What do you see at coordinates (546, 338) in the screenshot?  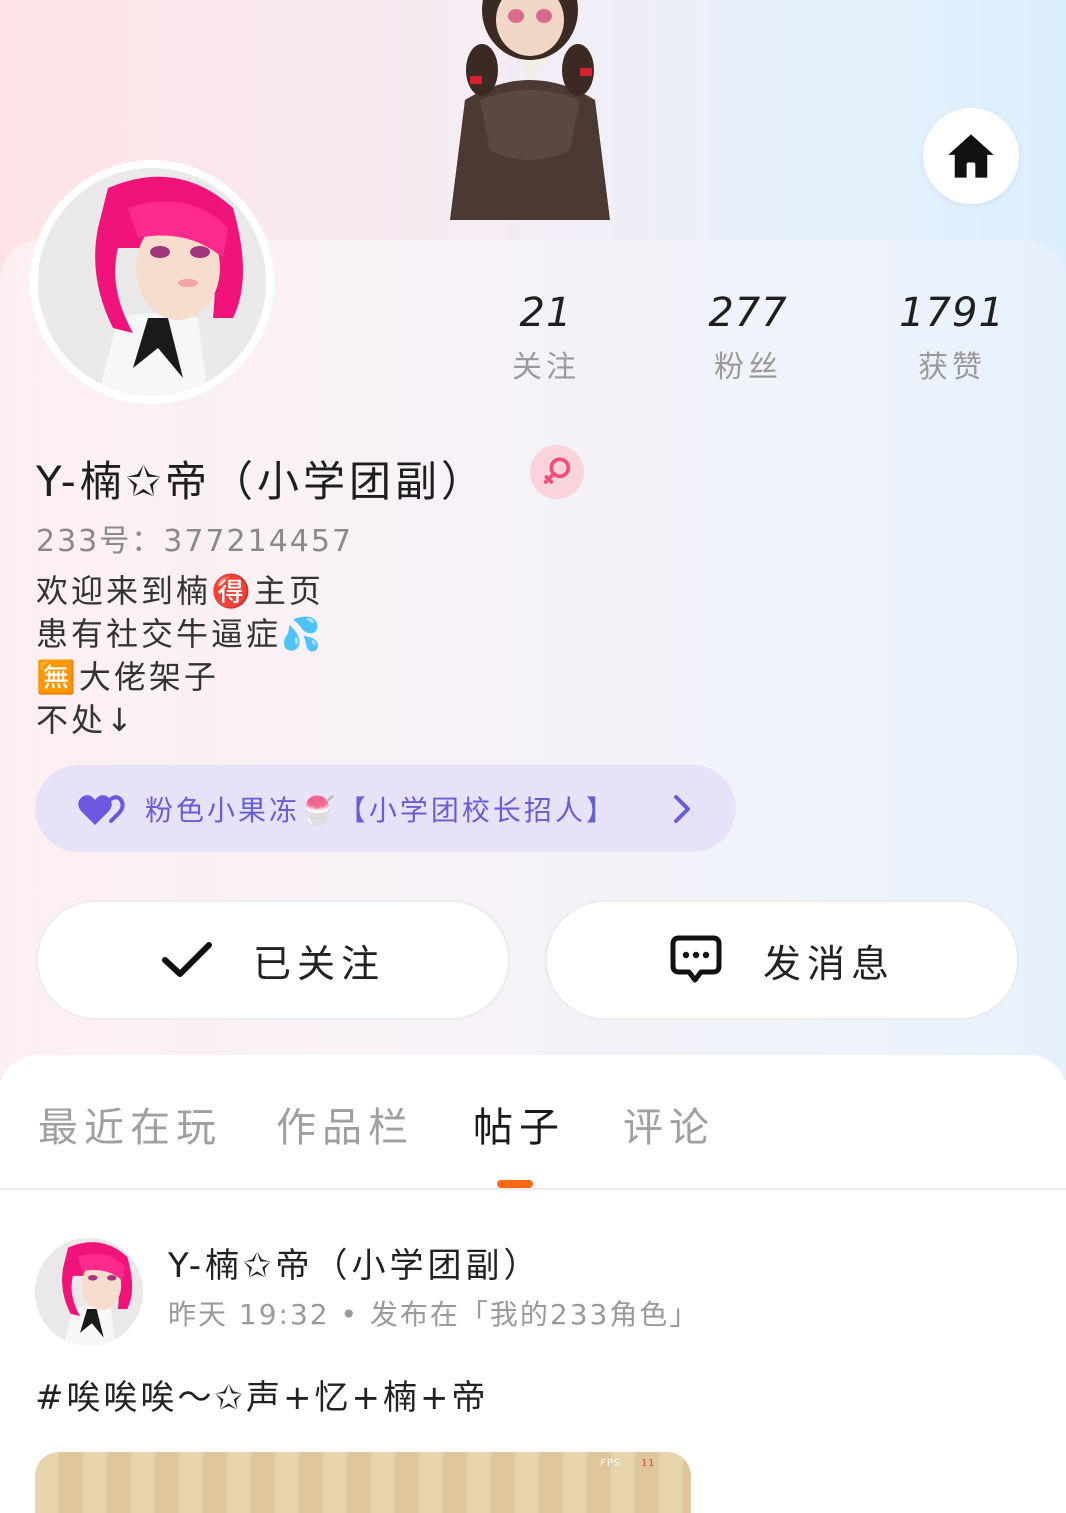 I see `stat-following: 21 关注` at bounding box center [546, 338].